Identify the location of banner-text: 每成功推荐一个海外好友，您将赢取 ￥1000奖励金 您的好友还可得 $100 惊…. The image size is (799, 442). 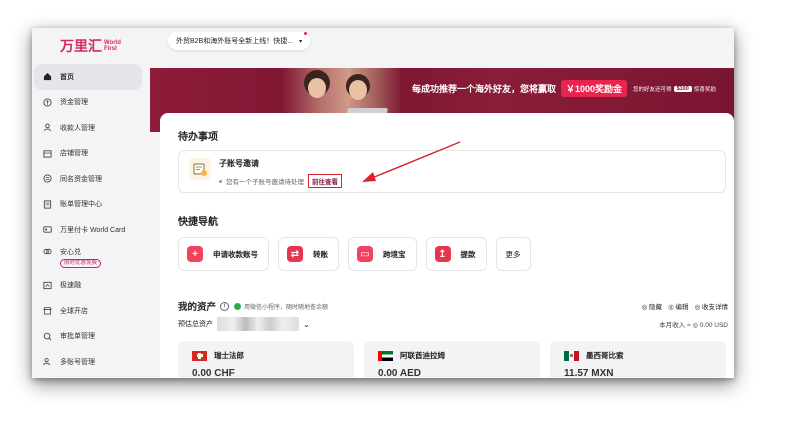
(564, 88).